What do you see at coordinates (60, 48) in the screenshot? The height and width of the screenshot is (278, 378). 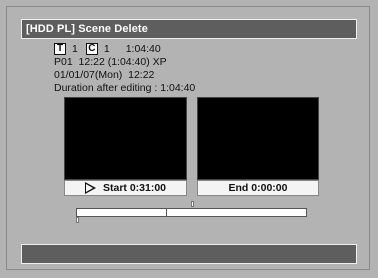 I see `title-icon: T` at bounding box center [60, 48].